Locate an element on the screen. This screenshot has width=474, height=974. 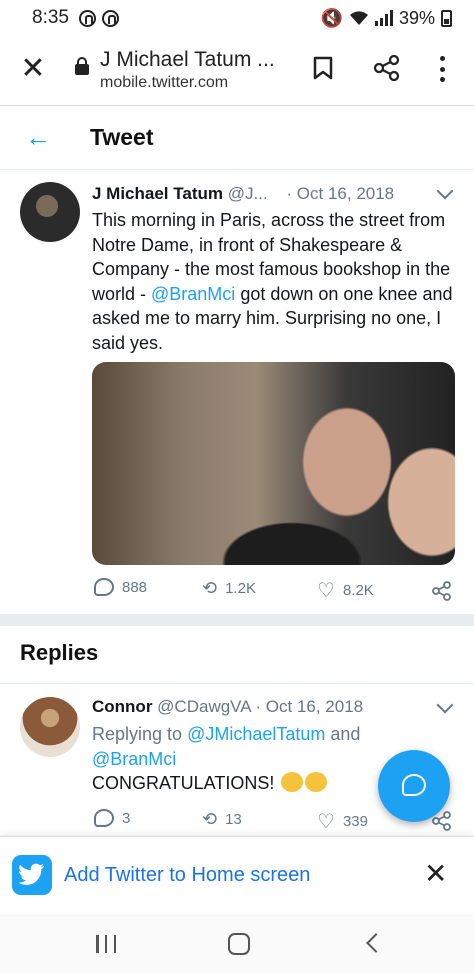
reply-chevron-down-icon is located at coordinates (445, 705).